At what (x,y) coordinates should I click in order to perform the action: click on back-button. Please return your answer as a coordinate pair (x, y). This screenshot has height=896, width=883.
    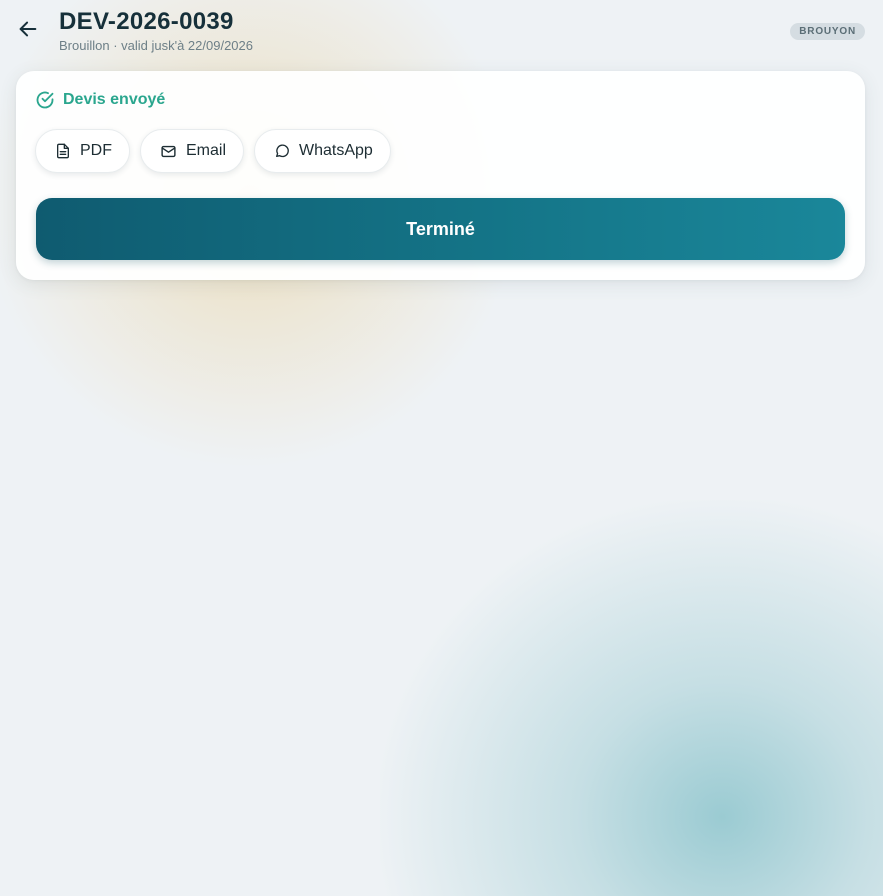
    Looking at the image, I should click on (28, 31).